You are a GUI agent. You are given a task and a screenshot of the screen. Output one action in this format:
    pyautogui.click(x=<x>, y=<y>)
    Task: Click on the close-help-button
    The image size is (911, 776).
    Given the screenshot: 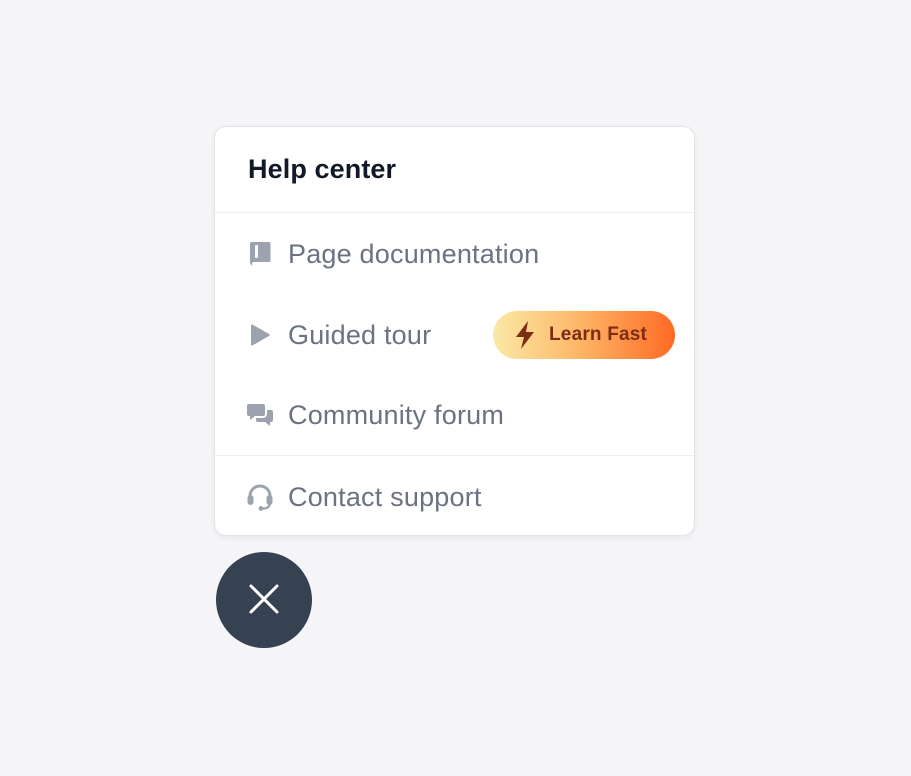 What is the action you would take?
    pyautogui.click(x=264, y=600)
    